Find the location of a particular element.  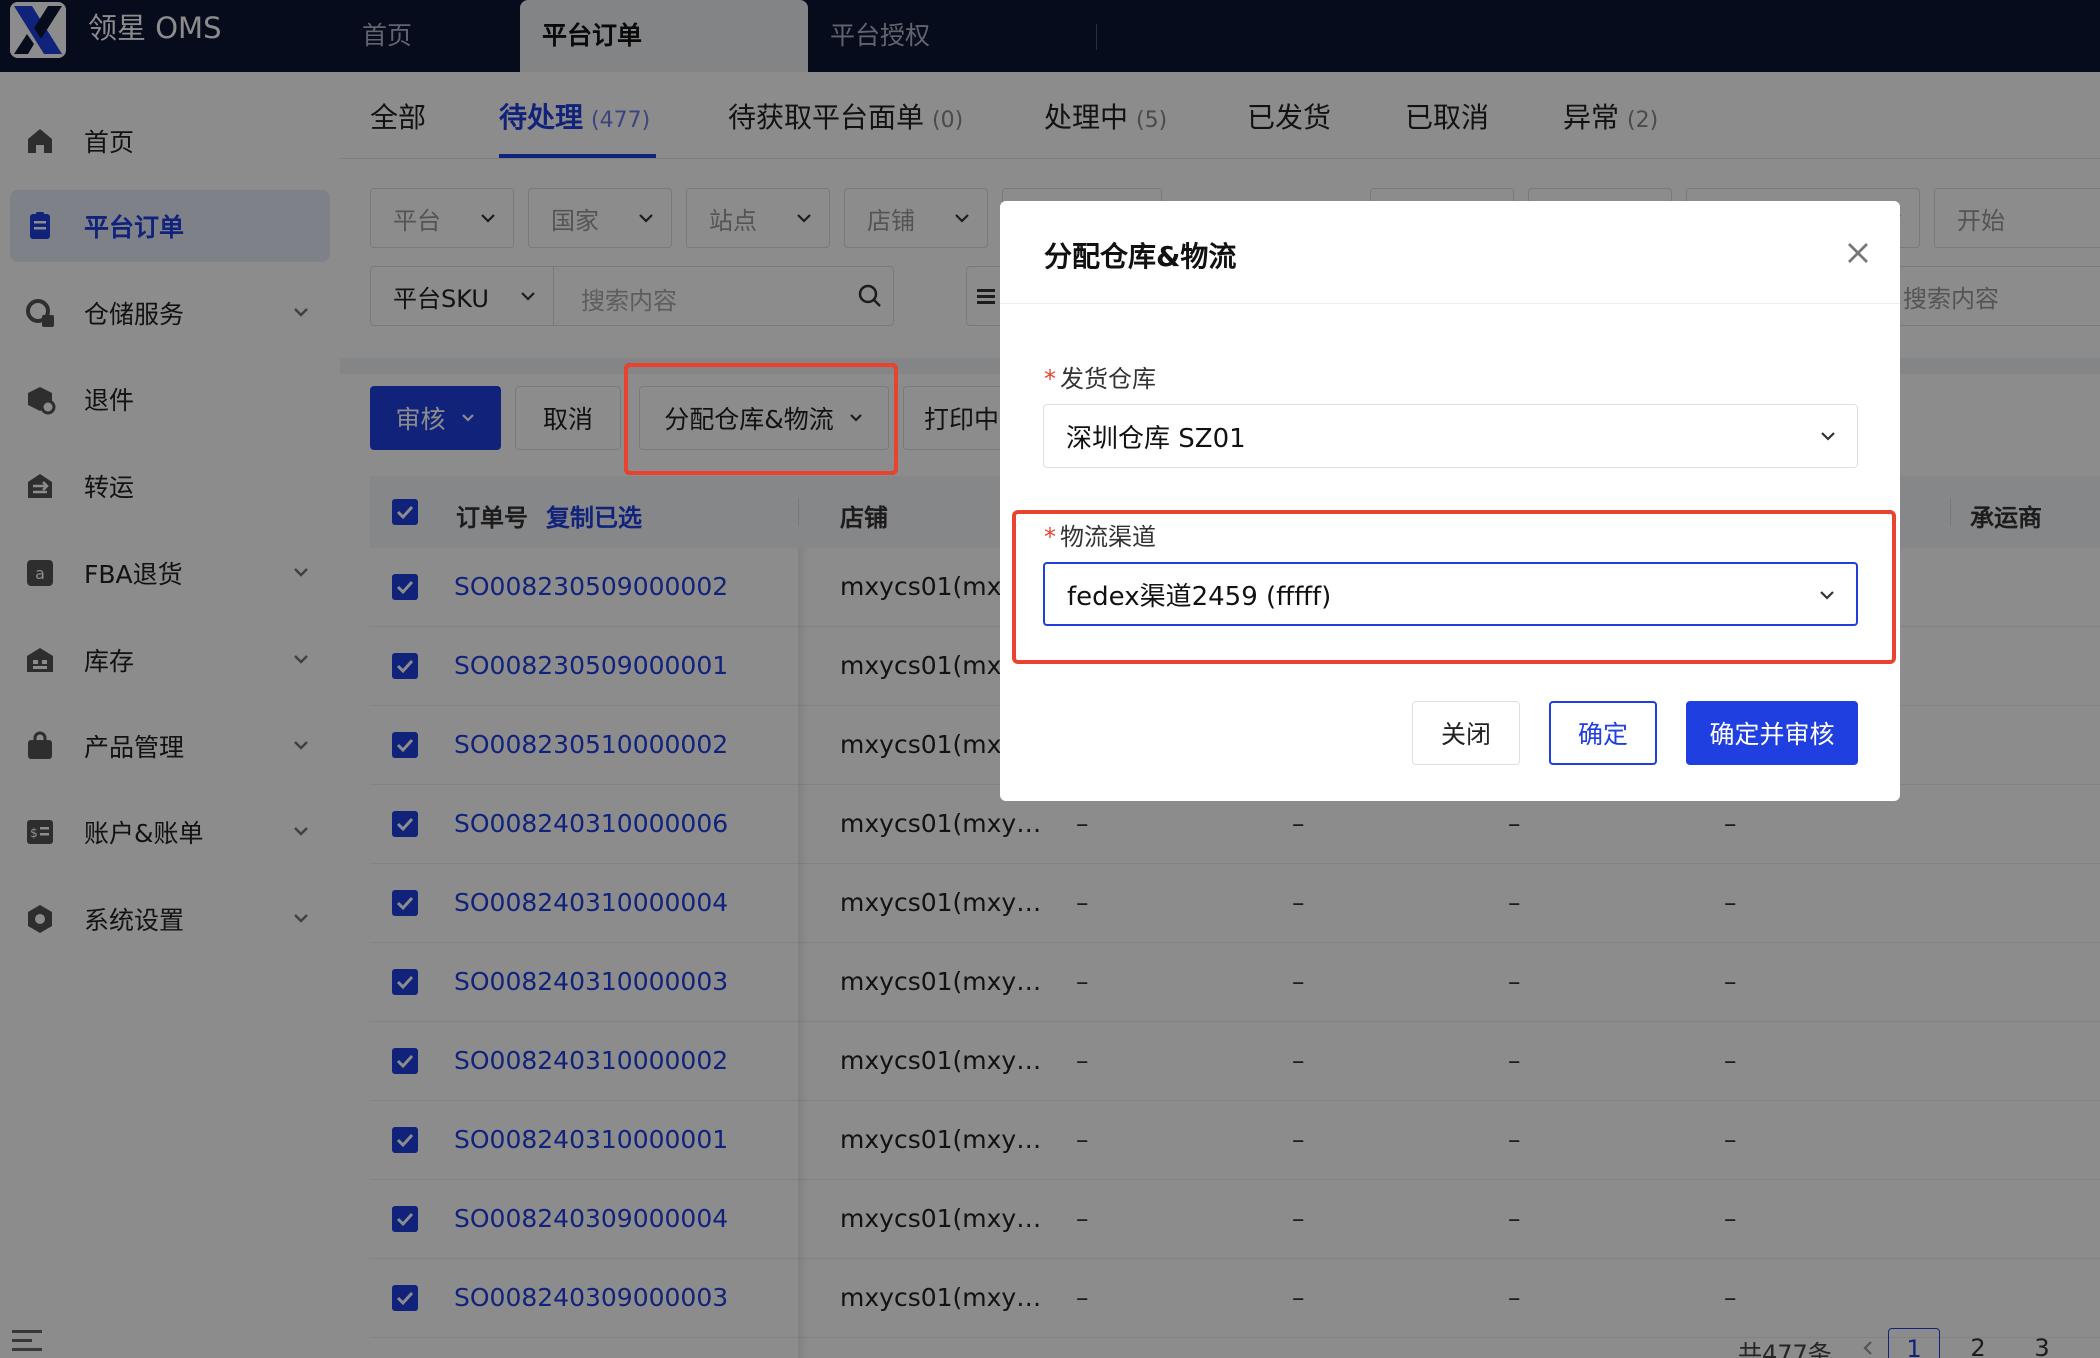

highlight-assign-button is located at coordinates (761, 419).